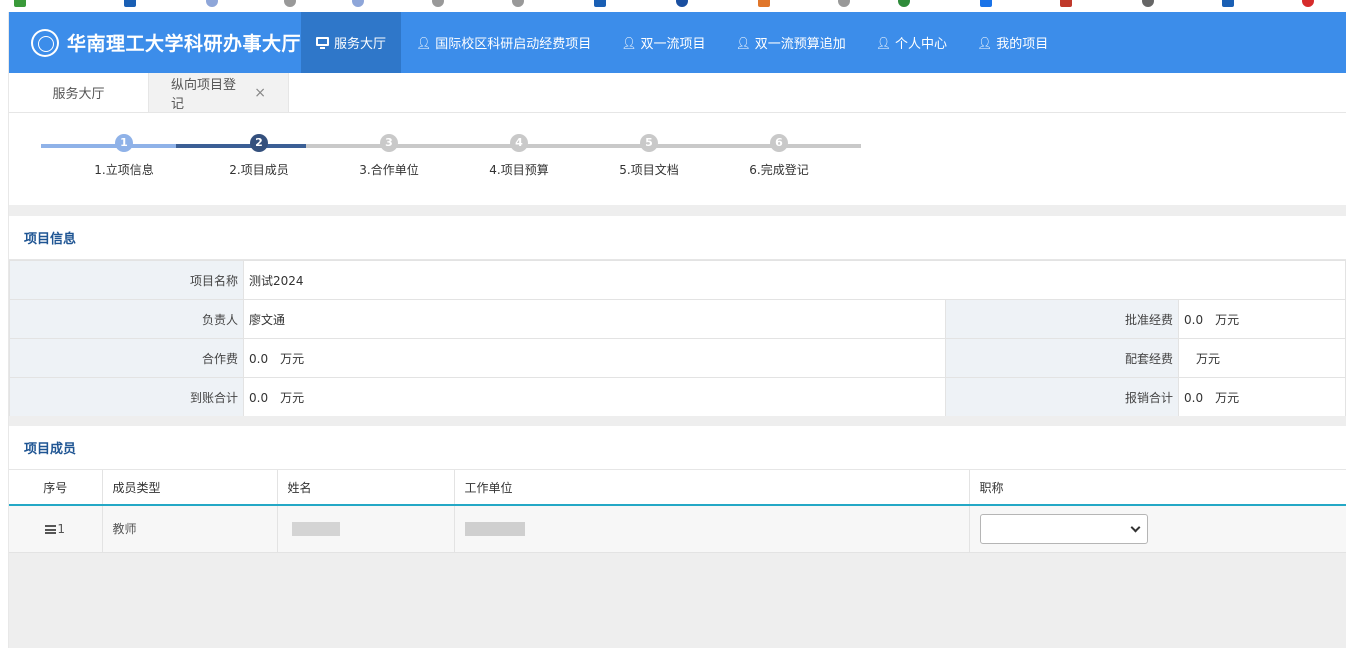 Image resolution: width=1346 pixels, height=648 pixels. What do you see at coordinates (1063, 528) in the screenshot?
I see `title-select` at bounding box center [1063, 528].